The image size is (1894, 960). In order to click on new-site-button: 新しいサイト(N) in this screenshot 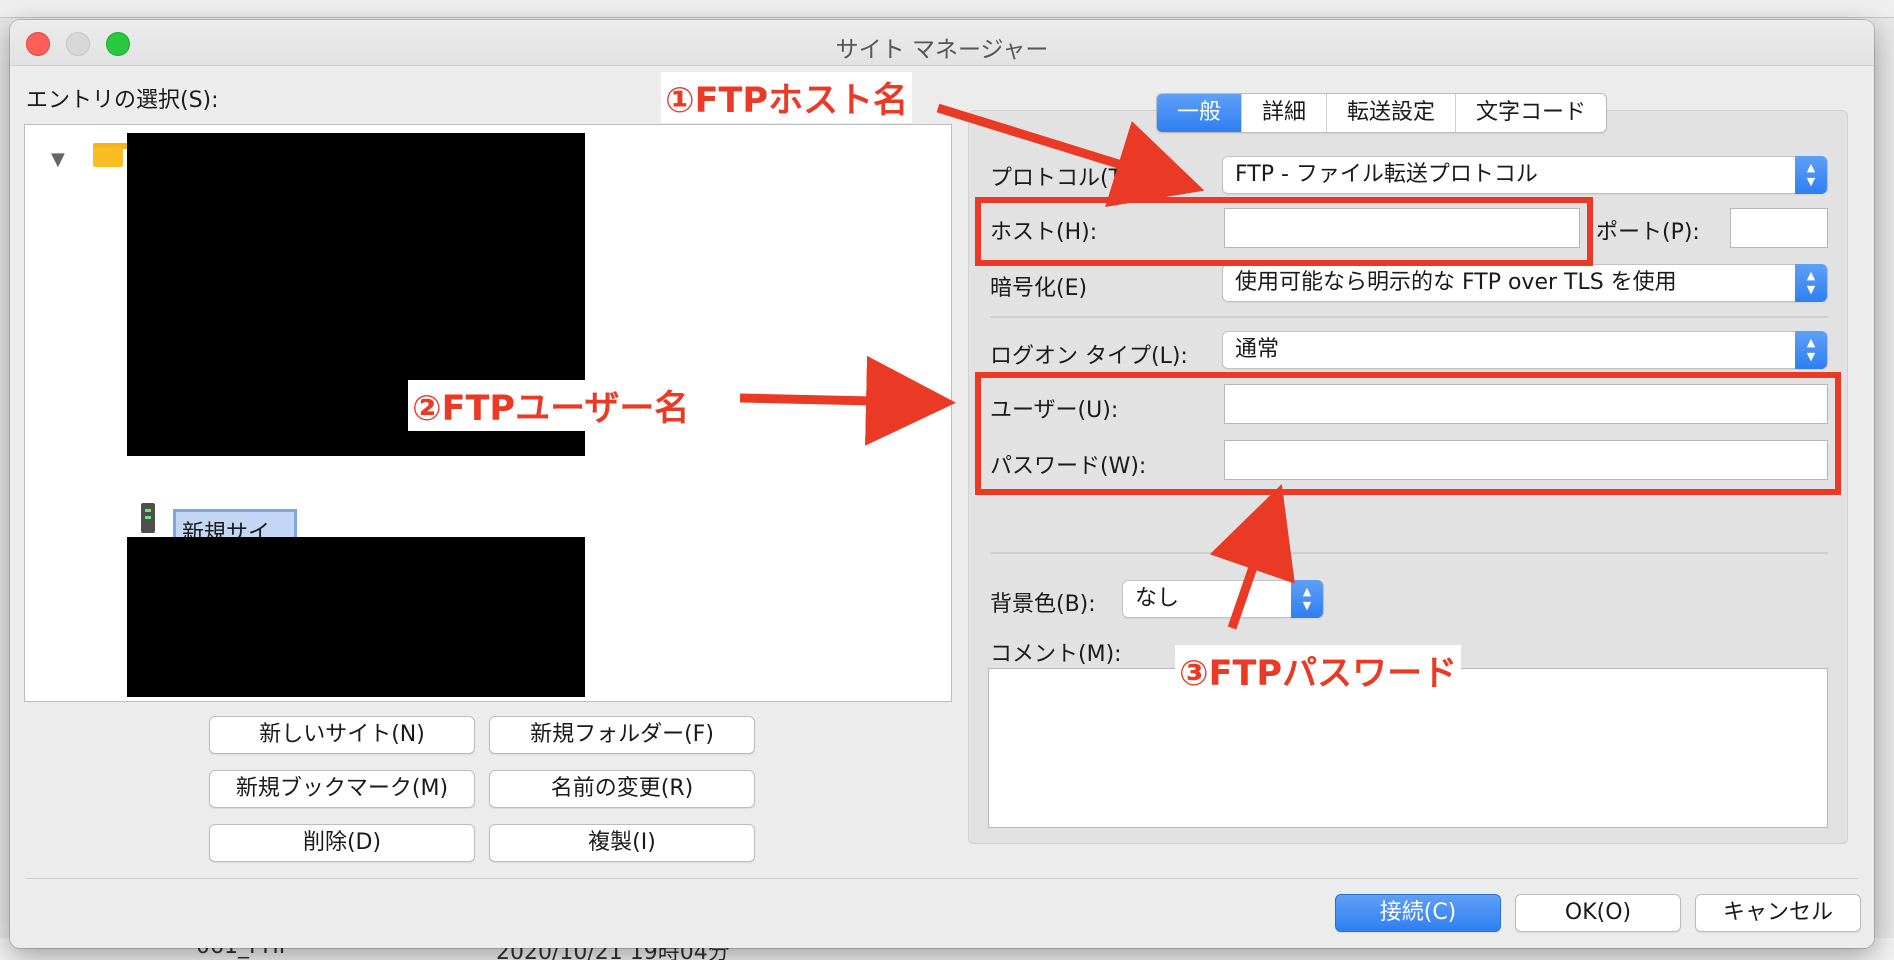, I will do `click(342, 735)`.